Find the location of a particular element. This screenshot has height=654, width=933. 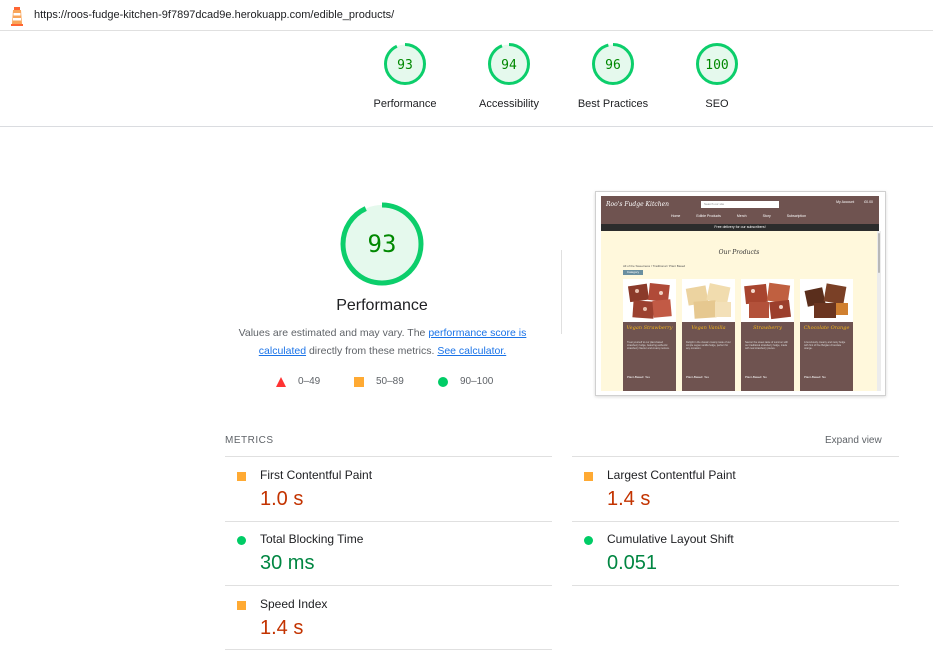

legend-label: 50–89 is located at coordinates (390, 381).